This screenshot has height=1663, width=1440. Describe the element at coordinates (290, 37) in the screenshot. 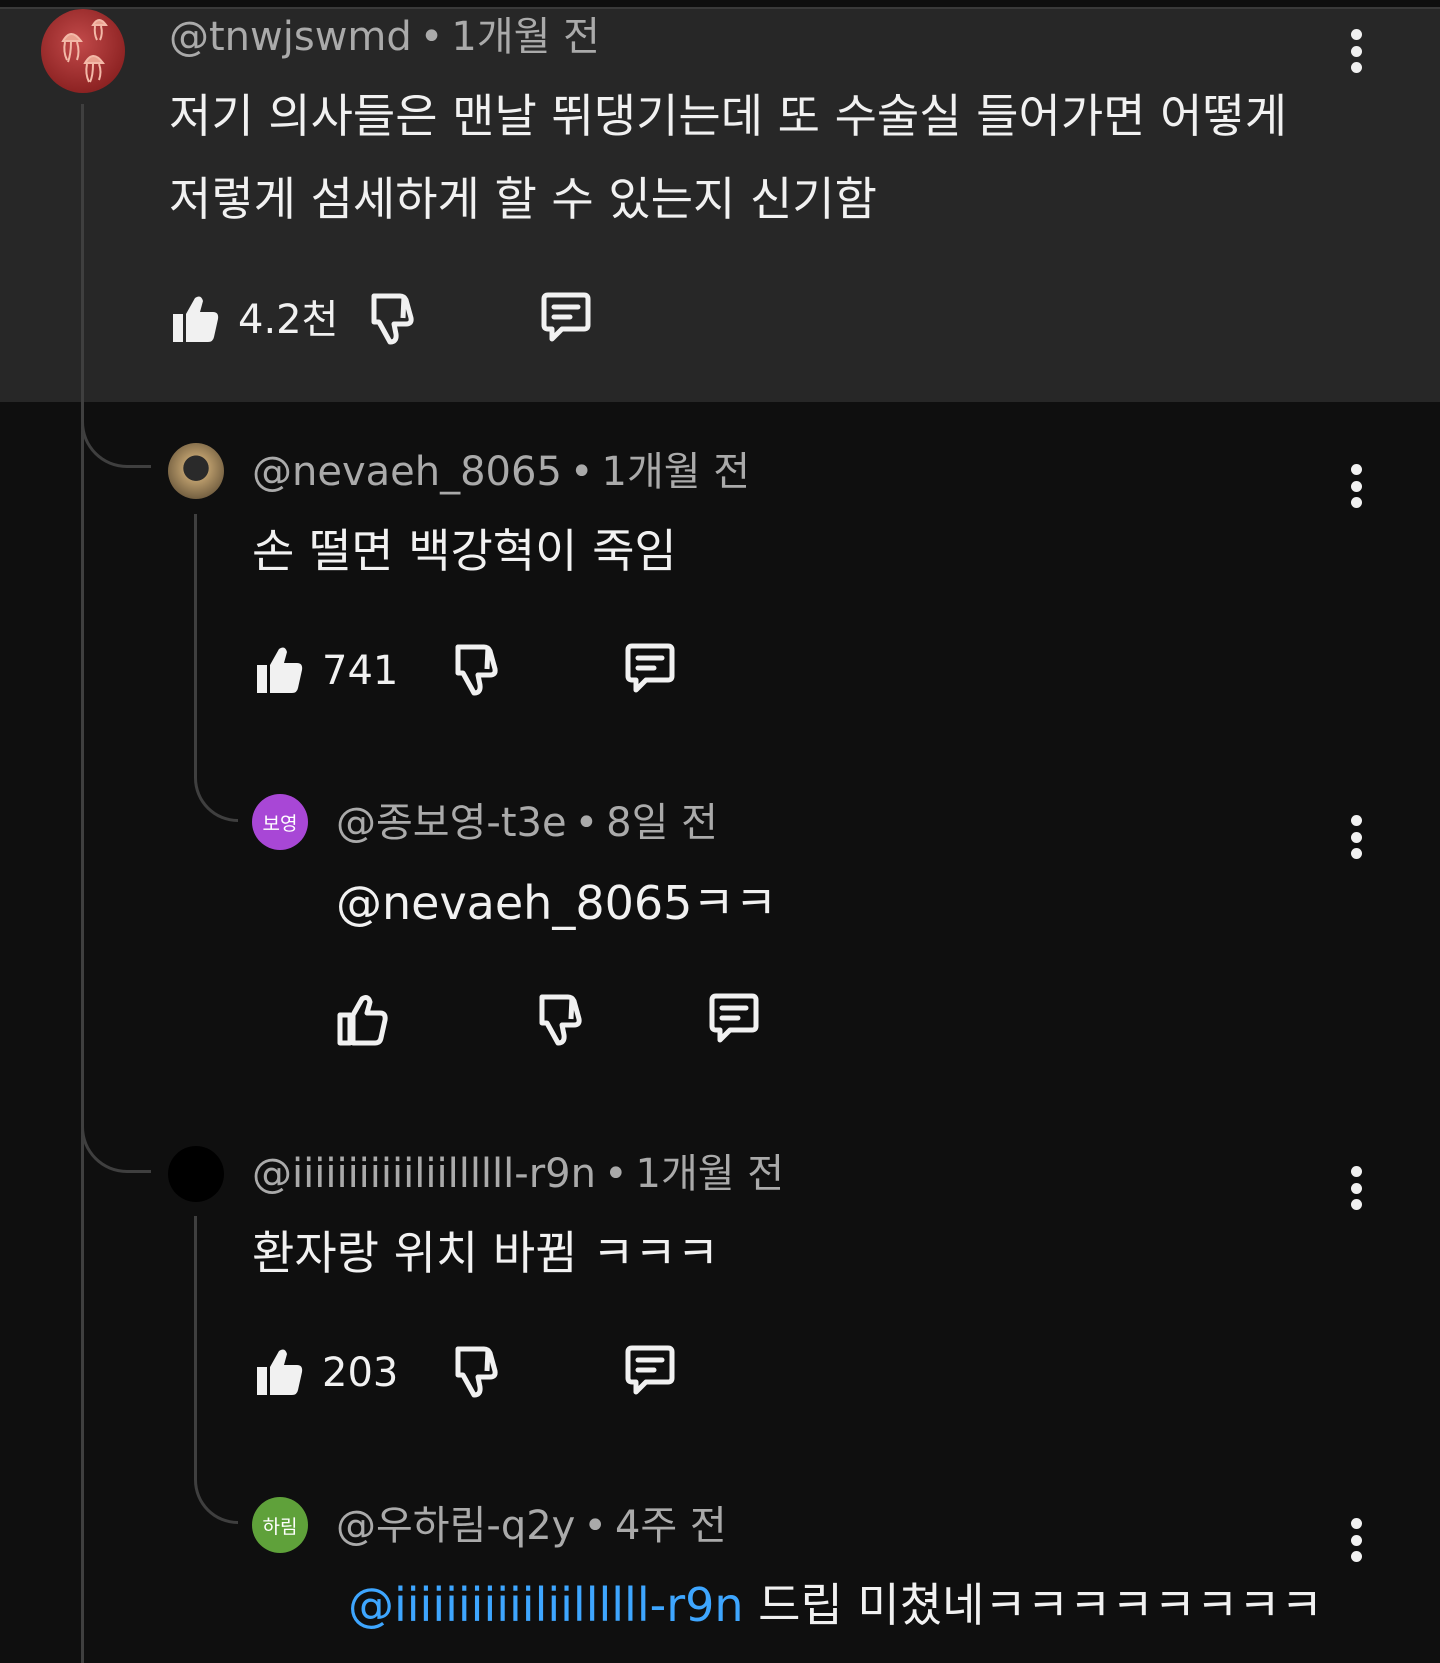

I see `author-handle: @tnwjswmd` at that location.